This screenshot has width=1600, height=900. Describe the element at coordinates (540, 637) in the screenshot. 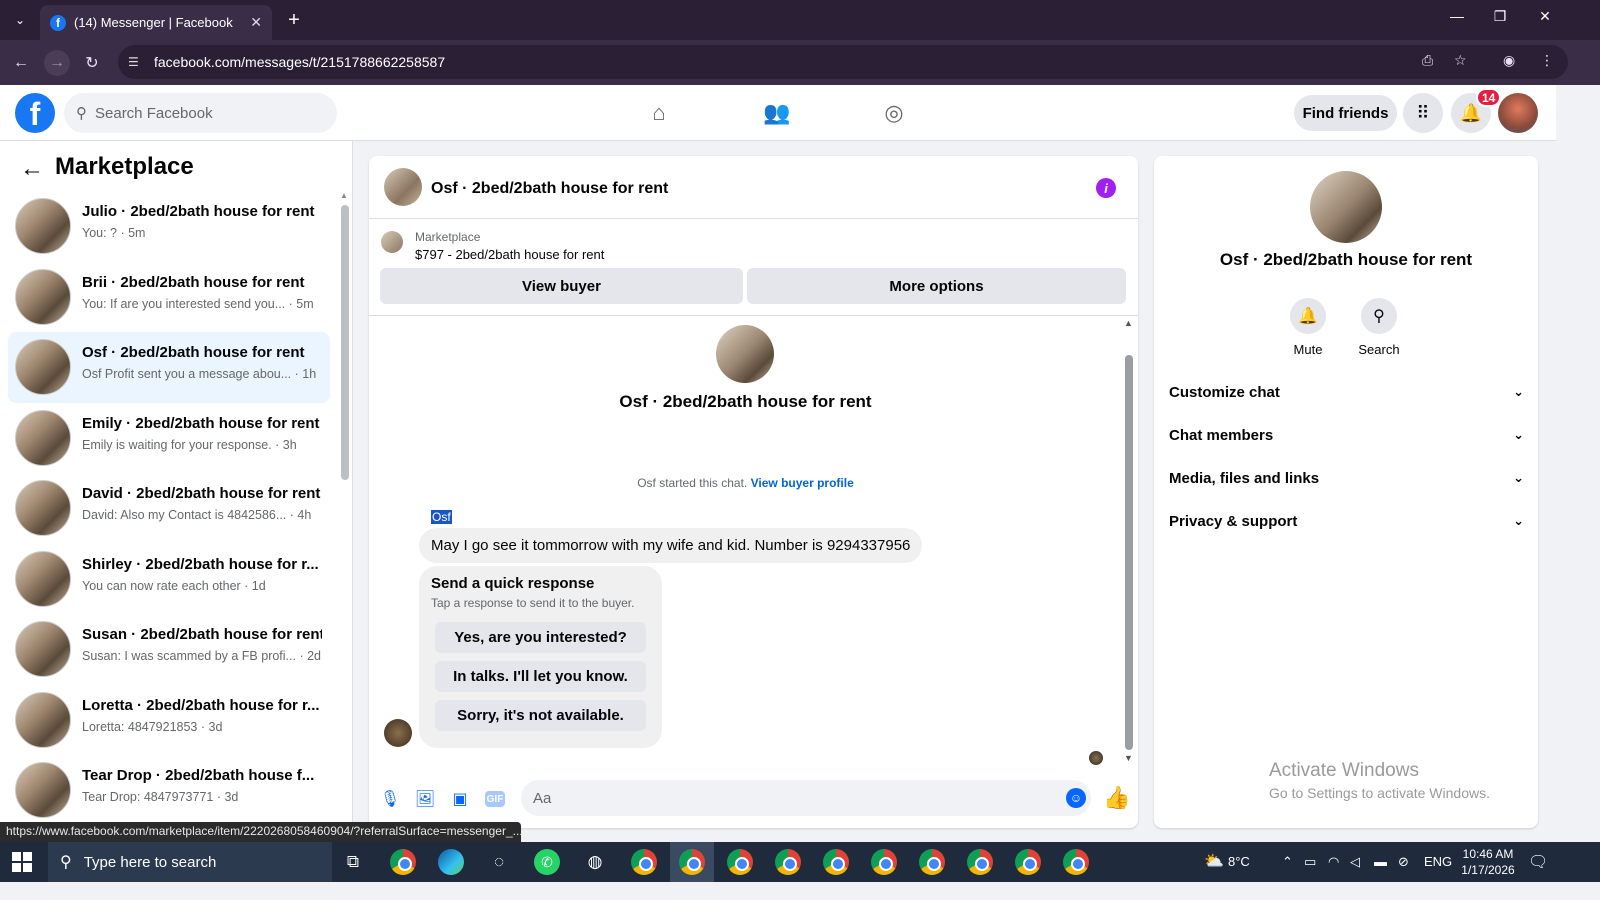

I see `quick-response-yes: Yes, are you interested?` at that location.